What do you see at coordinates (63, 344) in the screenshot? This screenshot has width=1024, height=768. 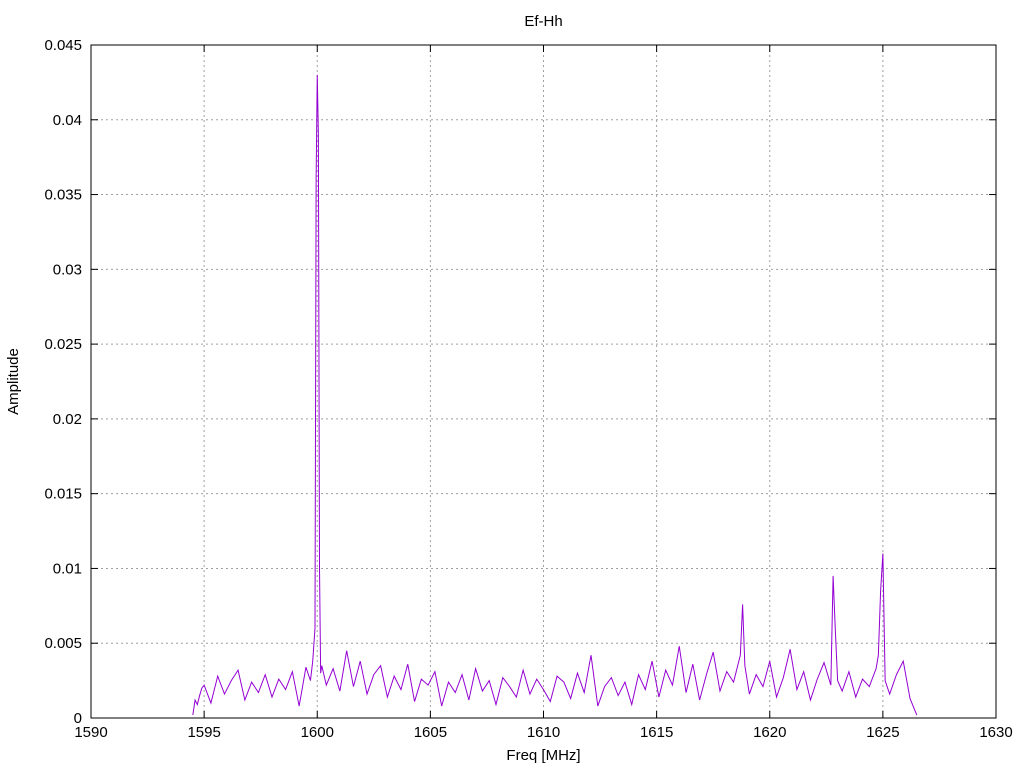 I see `y-tick-label: 0.025` at bounding box center [63, 344].